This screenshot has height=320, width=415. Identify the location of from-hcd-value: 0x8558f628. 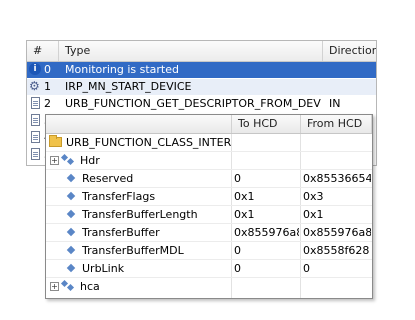
(336, 250).